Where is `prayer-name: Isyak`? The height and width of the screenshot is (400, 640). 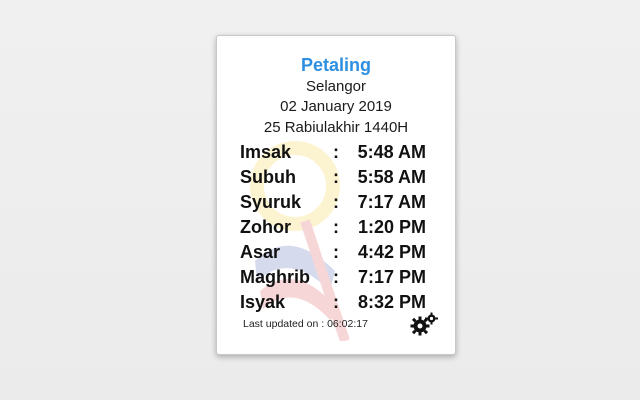 prayer-name: Isyak is located at coordinates (263, 302).